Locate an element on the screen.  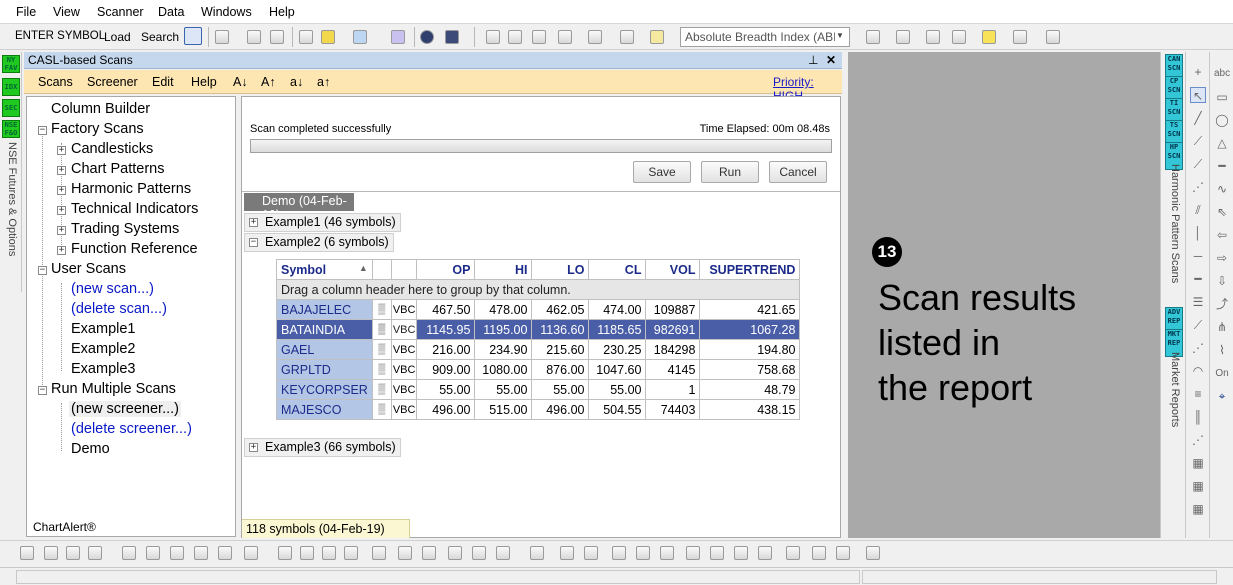
menu-edit: Edit is located at coordinates (163, 82).